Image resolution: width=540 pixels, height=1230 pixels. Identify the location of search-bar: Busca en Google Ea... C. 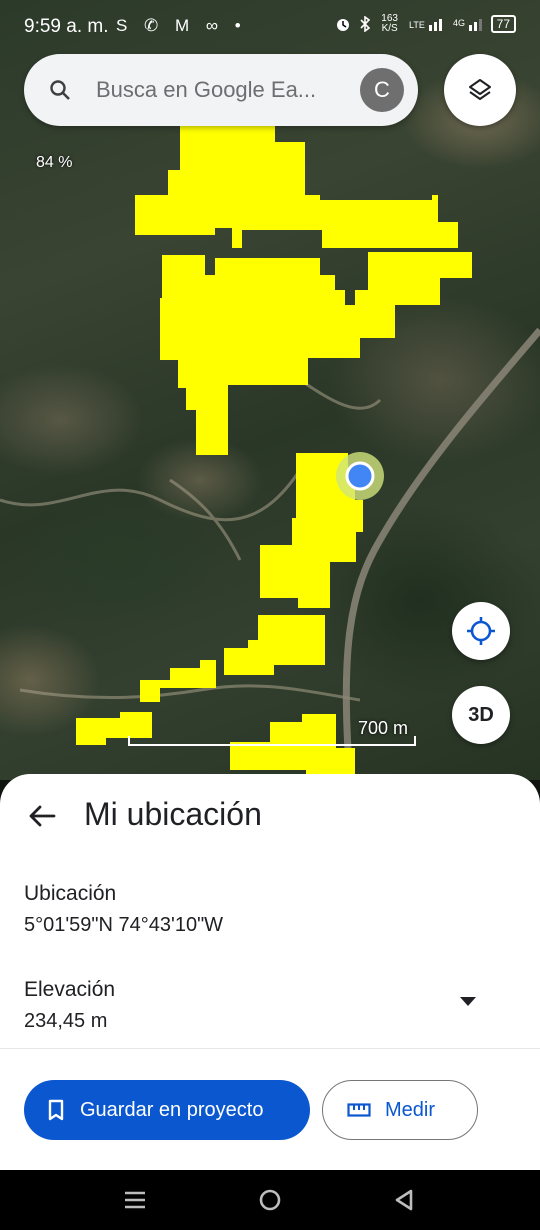
(221, 90).